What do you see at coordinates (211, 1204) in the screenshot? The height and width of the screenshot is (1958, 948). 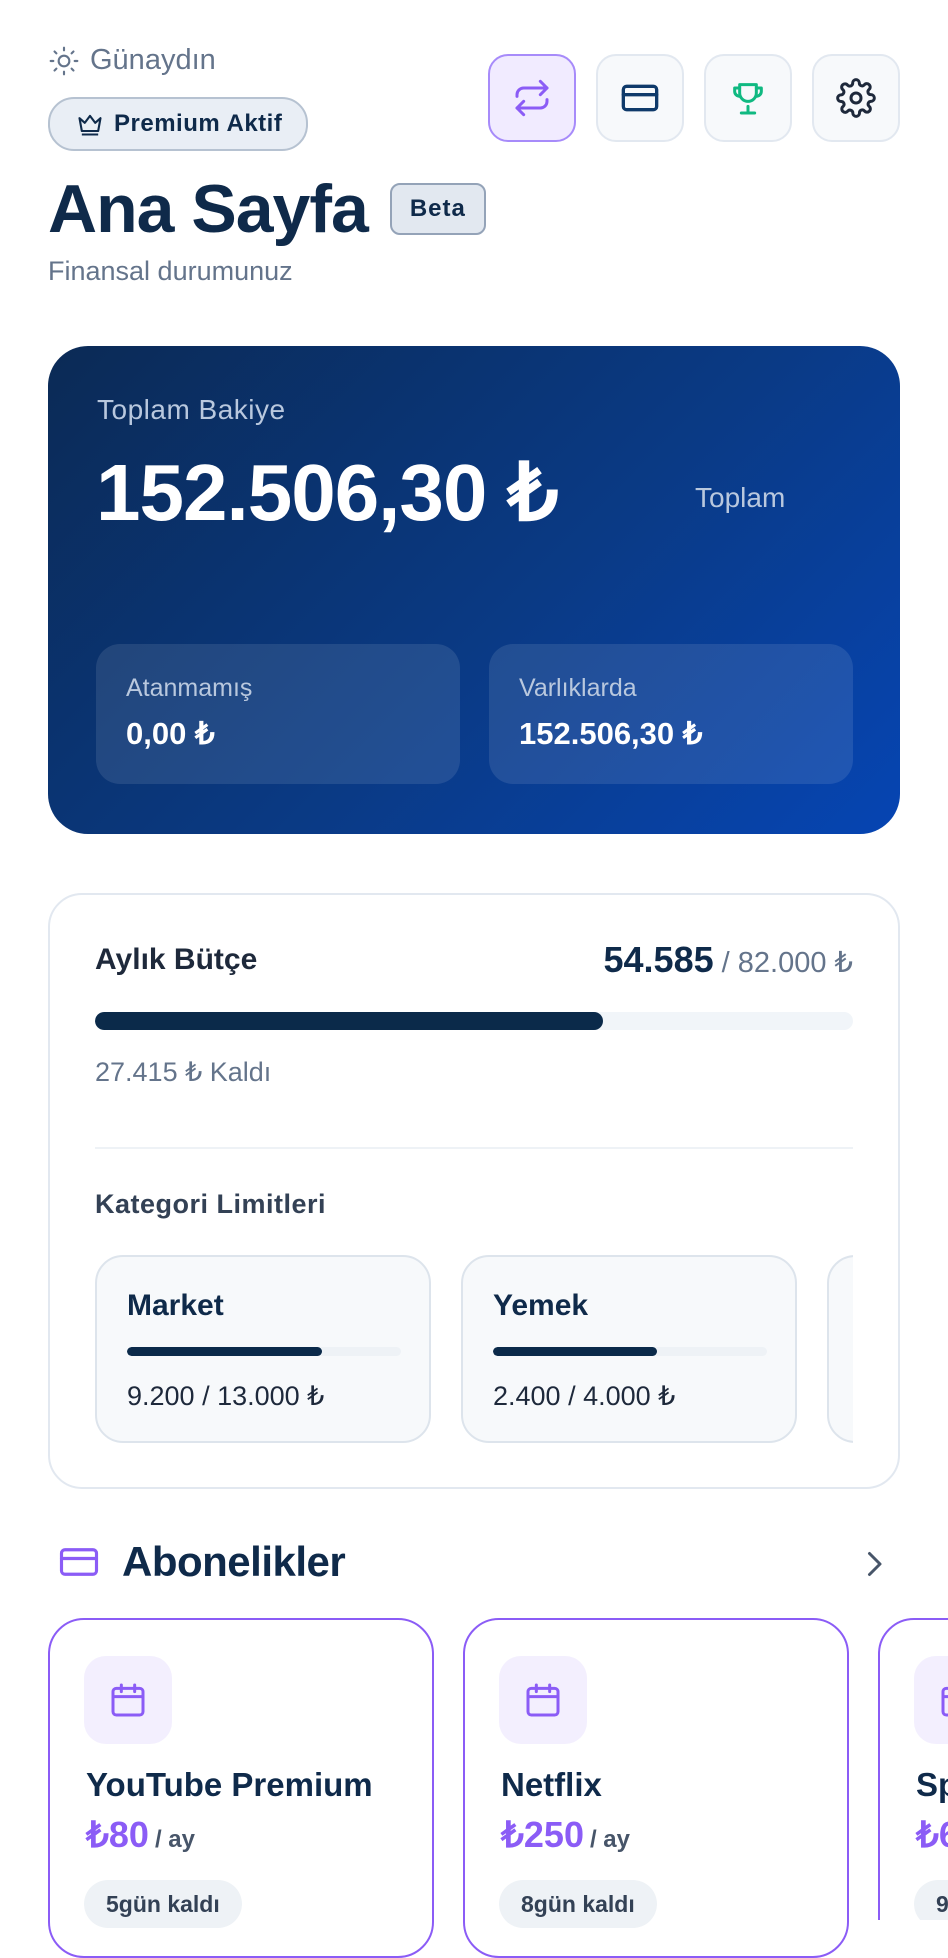 I see `category-limits-title: Kategori Limitleri` at bounding box center [211, 1204].